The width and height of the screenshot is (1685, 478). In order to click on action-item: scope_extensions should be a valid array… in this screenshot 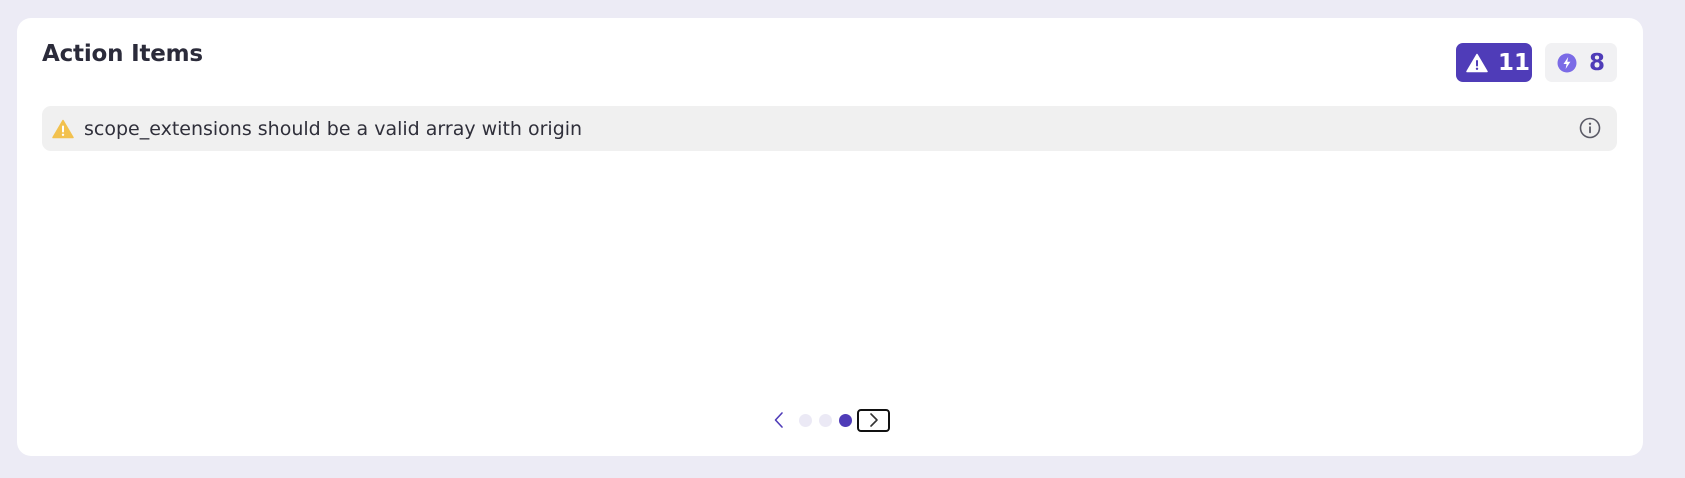, I will do `click(829, 128)`.